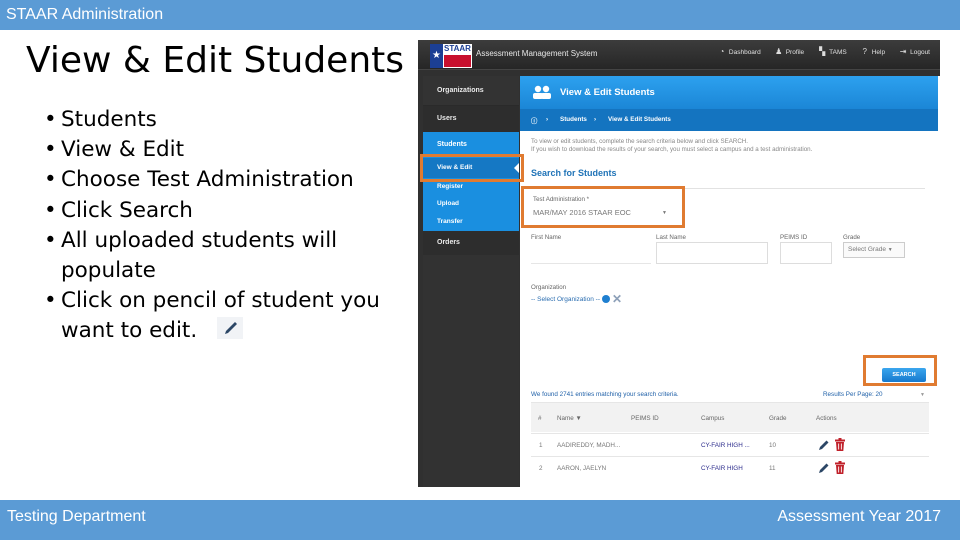  Describe the element at coordinates (436, 56) in the screenshot. I see `star-icon: ★` at that location.